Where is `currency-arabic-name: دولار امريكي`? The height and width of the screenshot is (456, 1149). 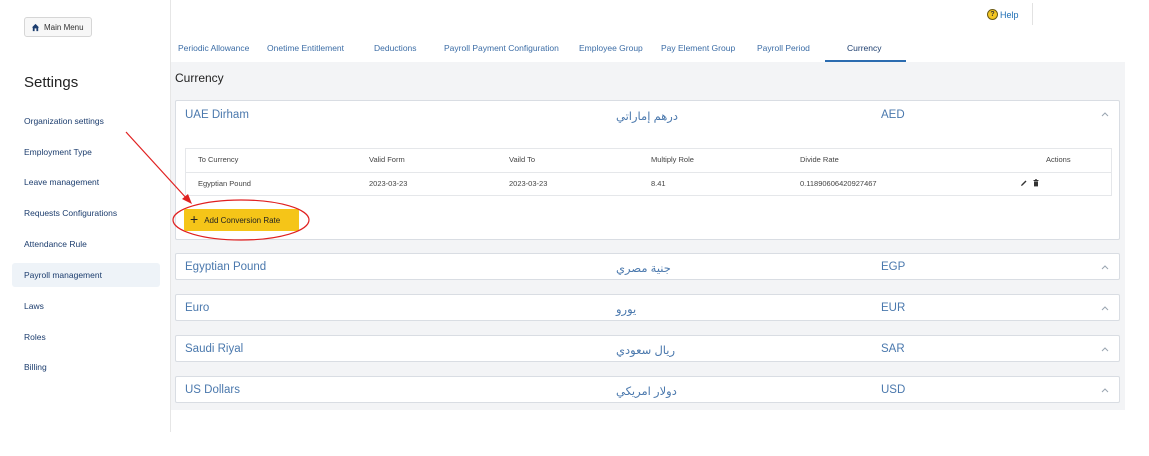 currency-arabic-name: دولار امريكي is located at coordinates (646, 392).